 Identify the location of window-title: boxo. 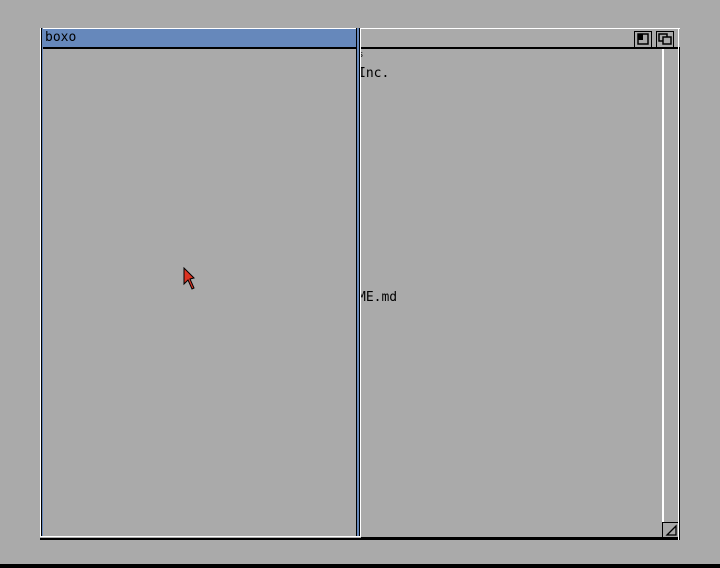
(61, 37).